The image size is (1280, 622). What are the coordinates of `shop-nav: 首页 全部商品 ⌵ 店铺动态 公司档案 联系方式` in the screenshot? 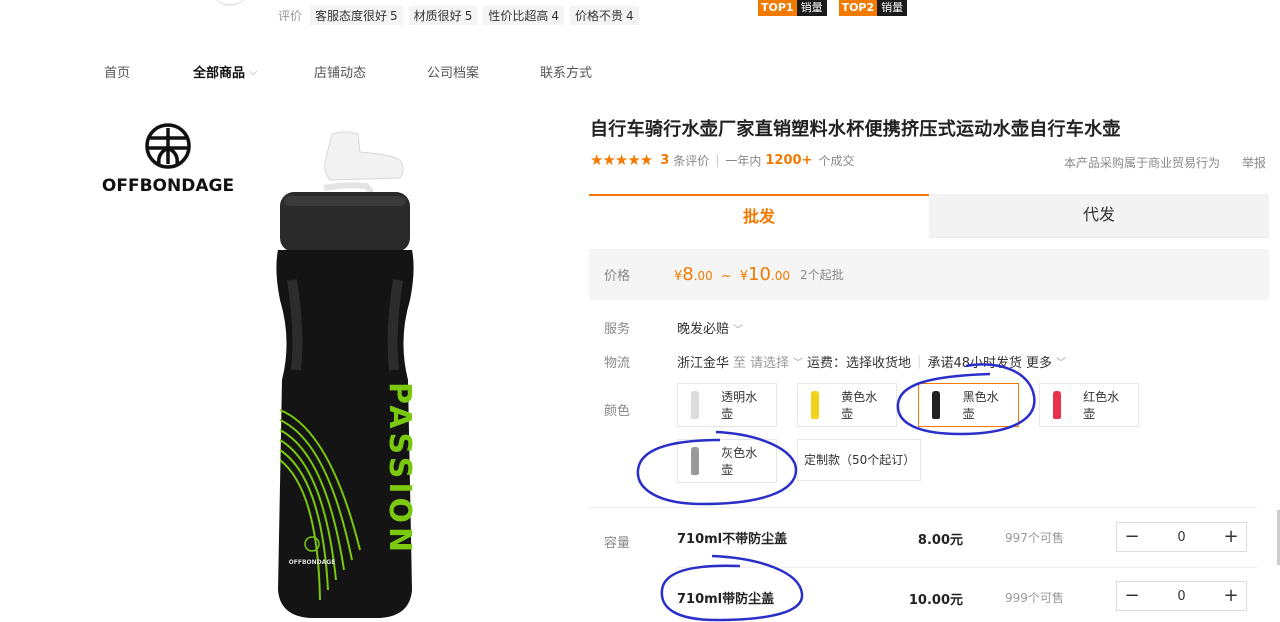 It's located at (348, 72).